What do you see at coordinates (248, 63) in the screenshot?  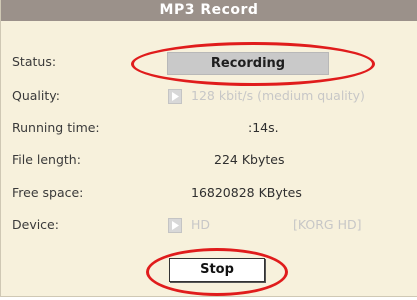 I see `status-value: Recording` at bounding box center [248, 63].